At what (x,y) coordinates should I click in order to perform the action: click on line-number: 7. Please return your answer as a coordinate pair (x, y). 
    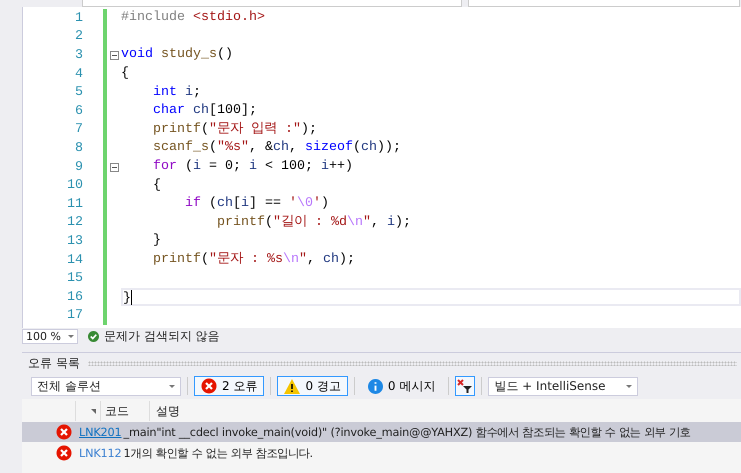
    Looking at the image, I should click on (79, 130).